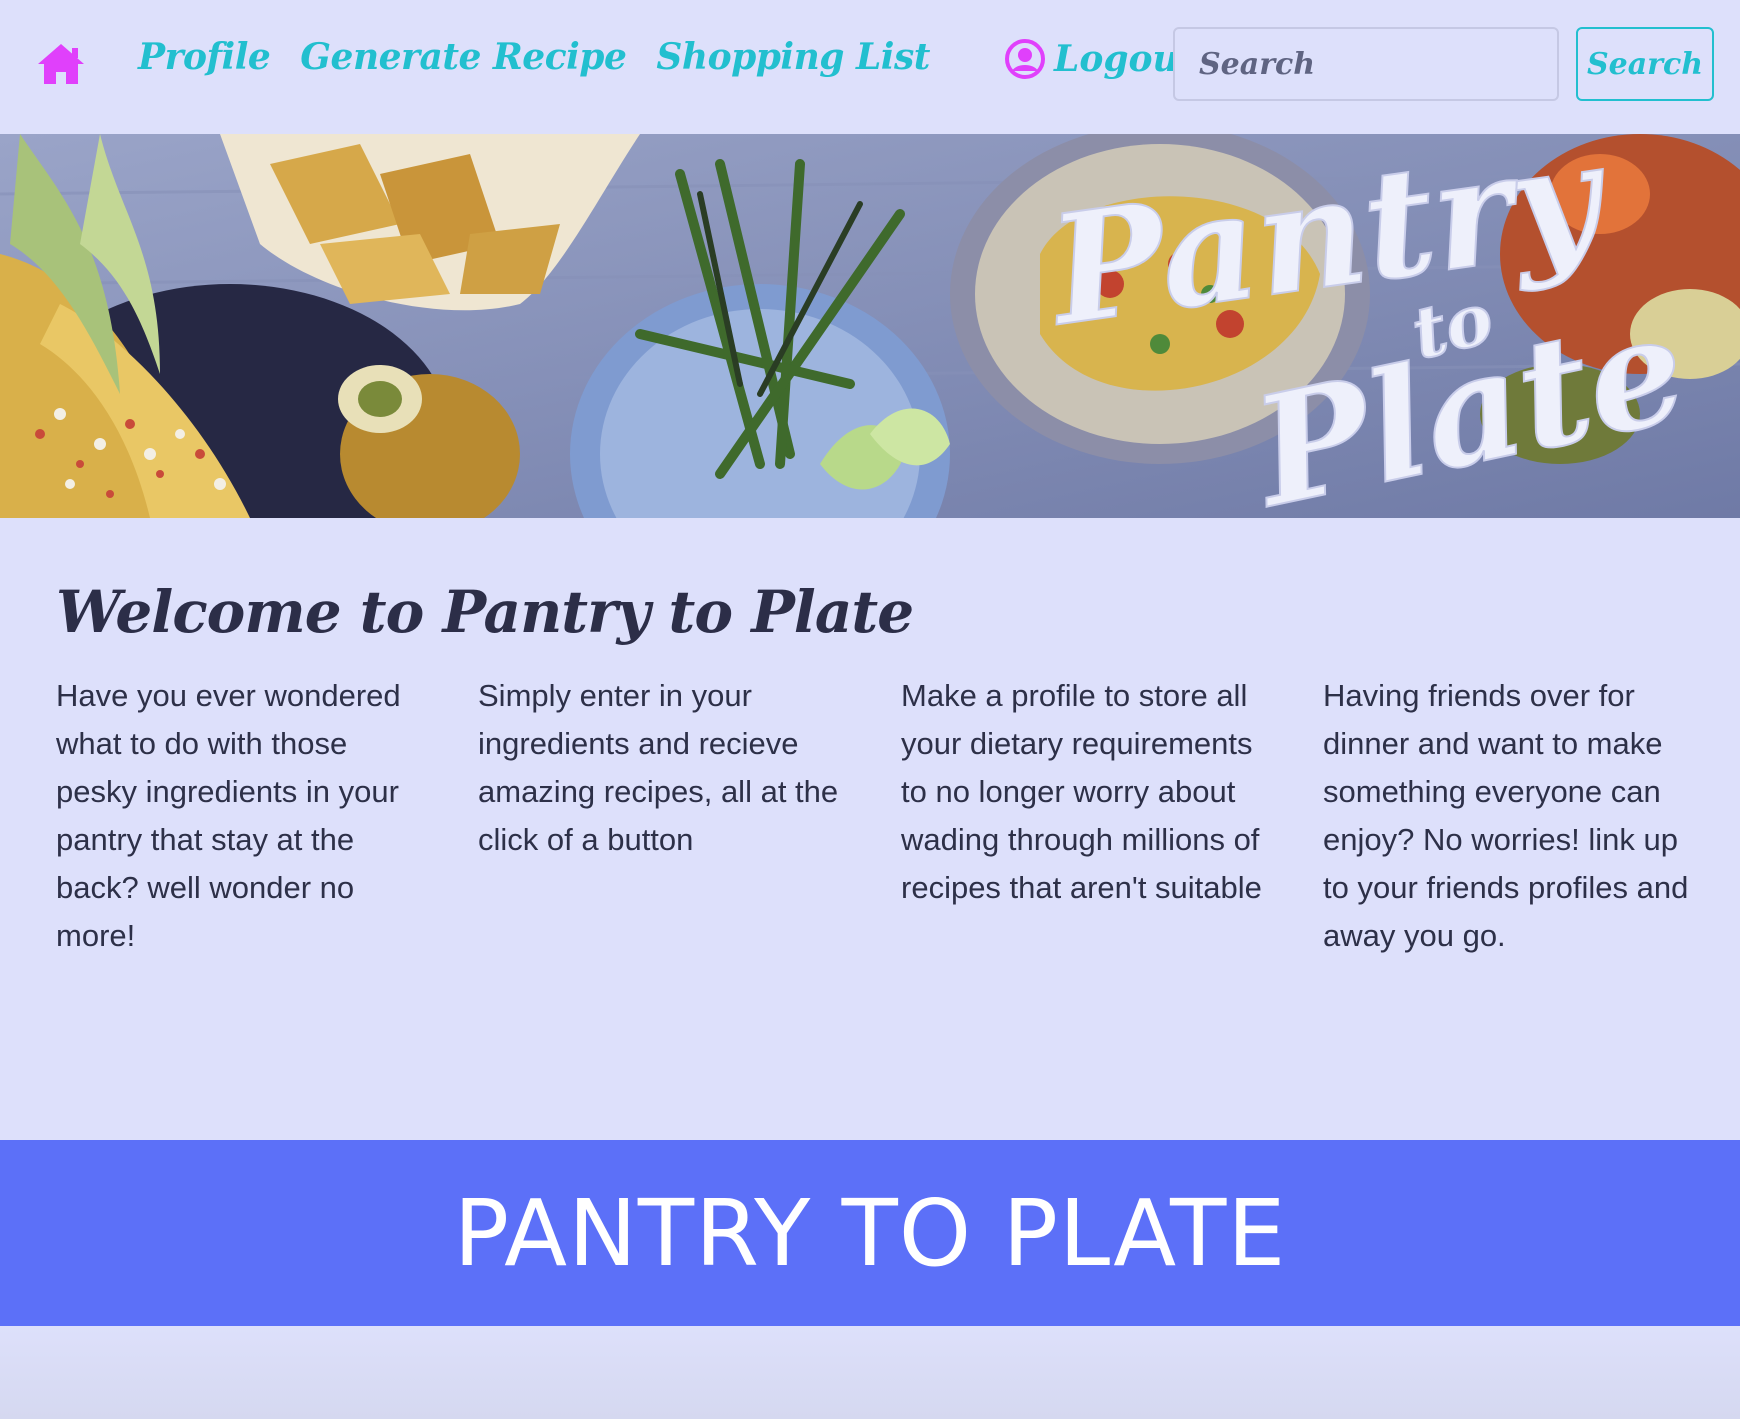 This screenshot has width=1740, height=1419. Describe the element at coordinates (1099, 59) in the screenshot. I see `logout-link: Logout` at that location.